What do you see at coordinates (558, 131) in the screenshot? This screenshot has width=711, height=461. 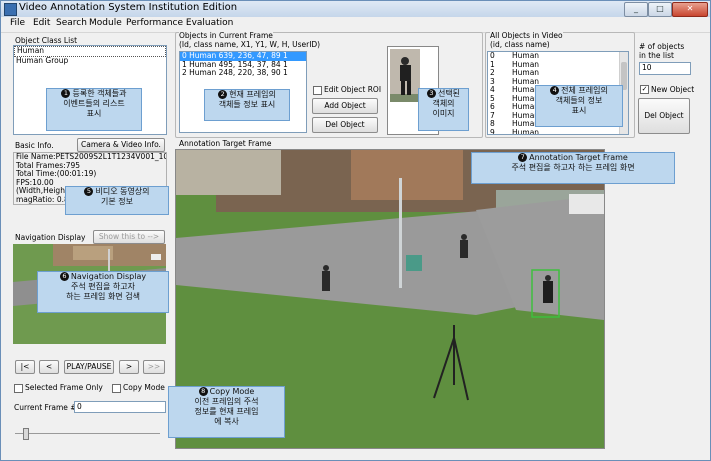 I see `table-row: 9 Human` at bounding box center [558, 131].